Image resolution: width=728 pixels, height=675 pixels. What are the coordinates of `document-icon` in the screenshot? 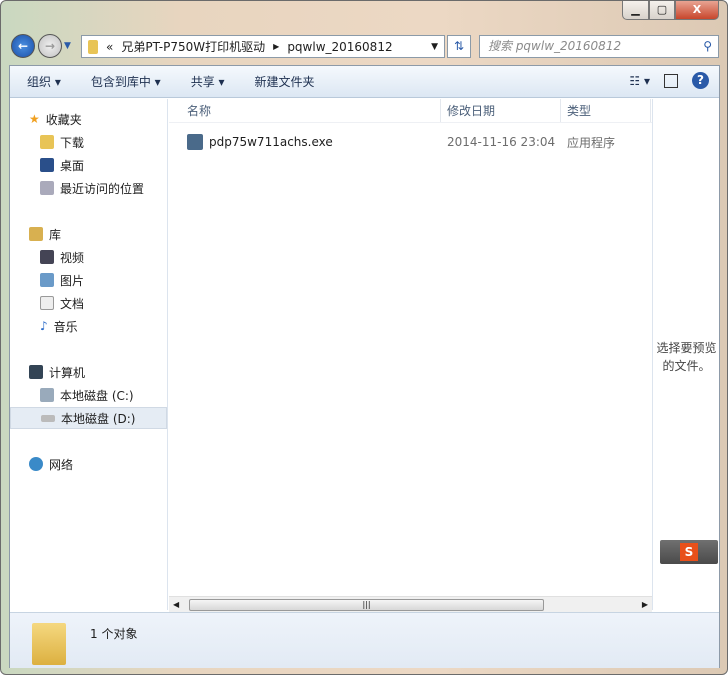 It's located at (47, 303).